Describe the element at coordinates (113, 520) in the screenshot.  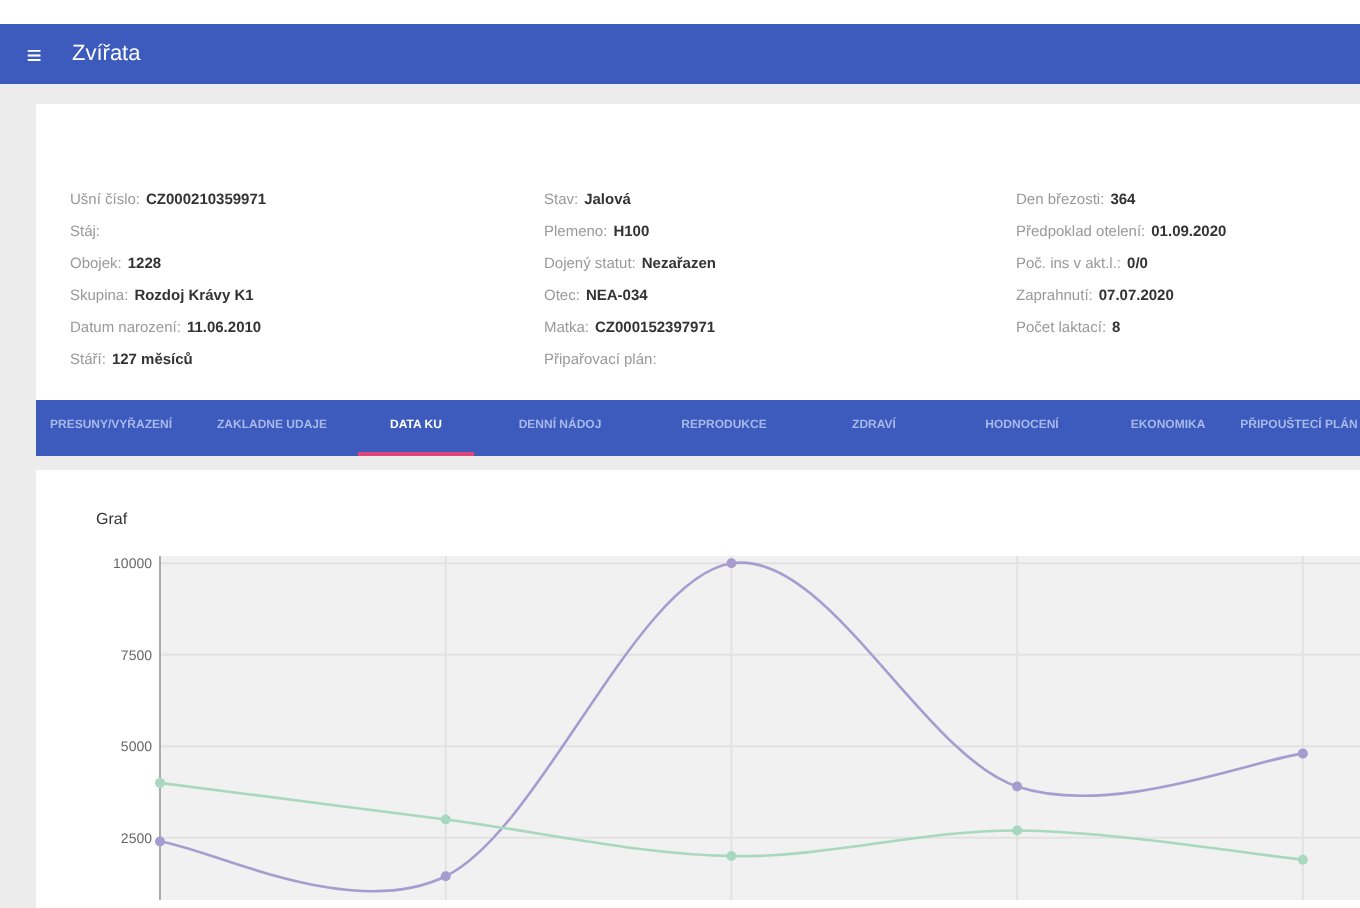
I see `chart-title: Graf` at that location.